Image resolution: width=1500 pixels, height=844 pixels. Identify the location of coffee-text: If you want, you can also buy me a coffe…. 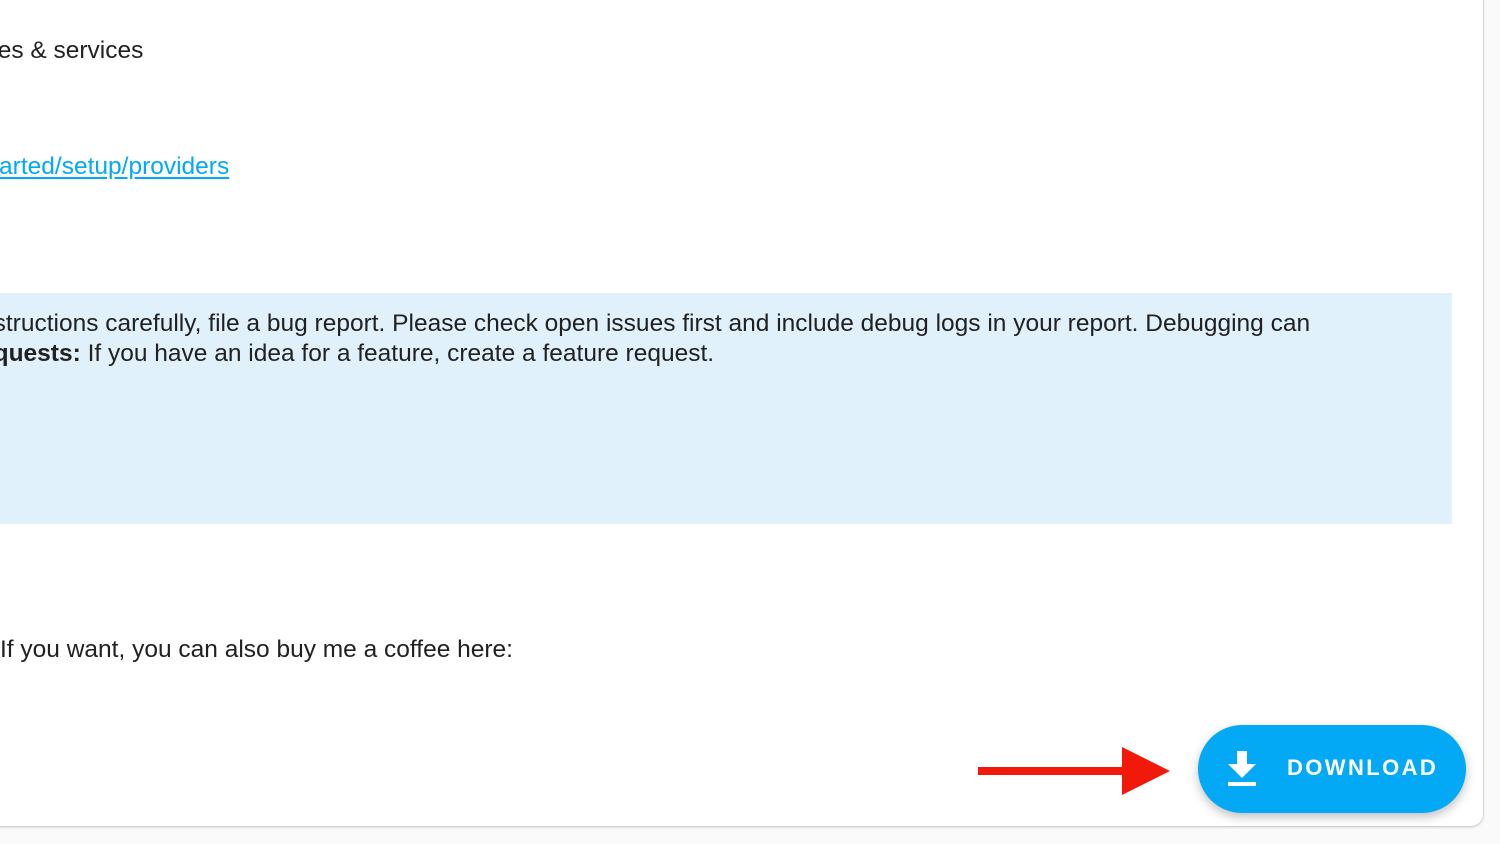
(256, 649).